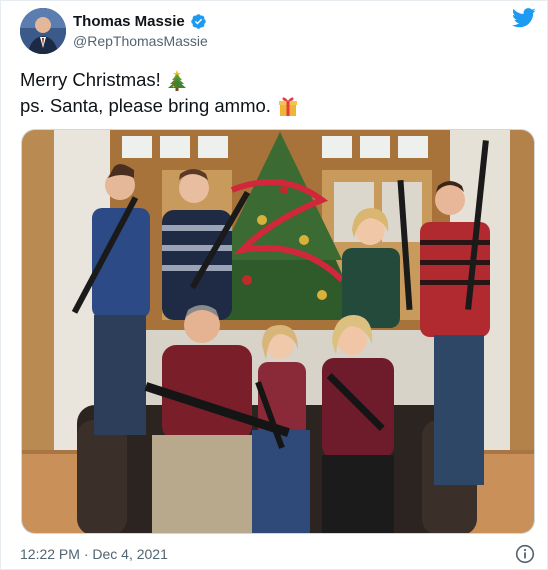 This screenshot has width=548, height=570. Describe the element at coordinates (43, 31) in the screenshot. I see `avatar` at that location.